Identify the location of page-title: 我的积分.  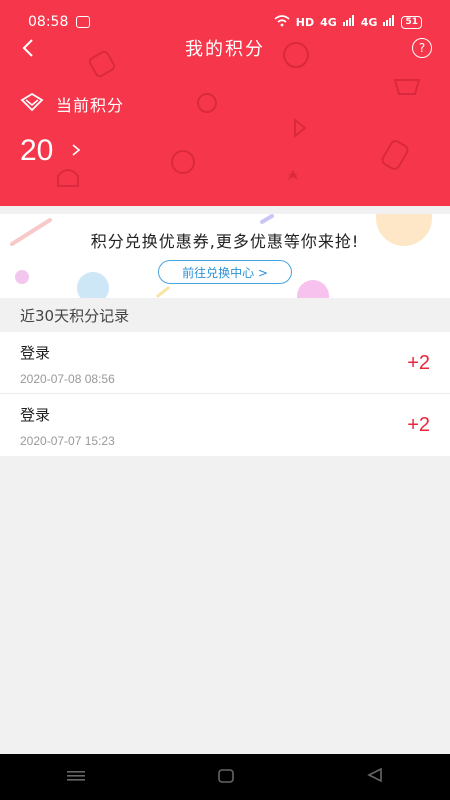
(225, 49).